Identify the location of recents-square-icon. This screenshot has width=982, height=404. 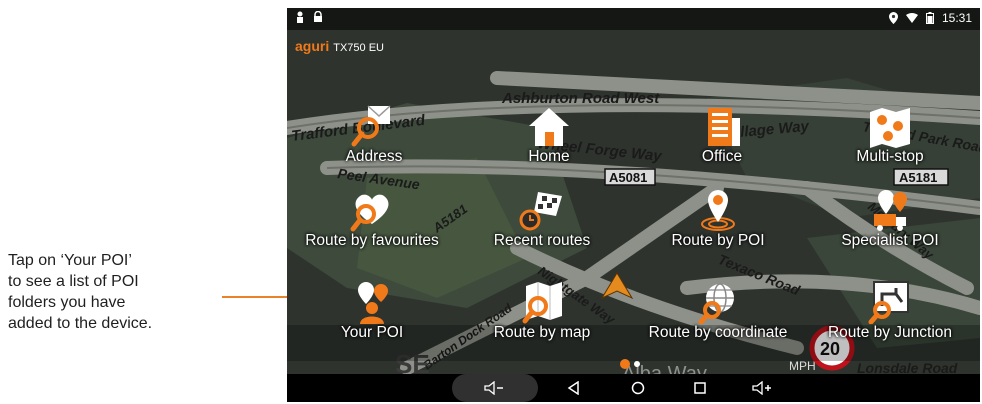
(700, 388).